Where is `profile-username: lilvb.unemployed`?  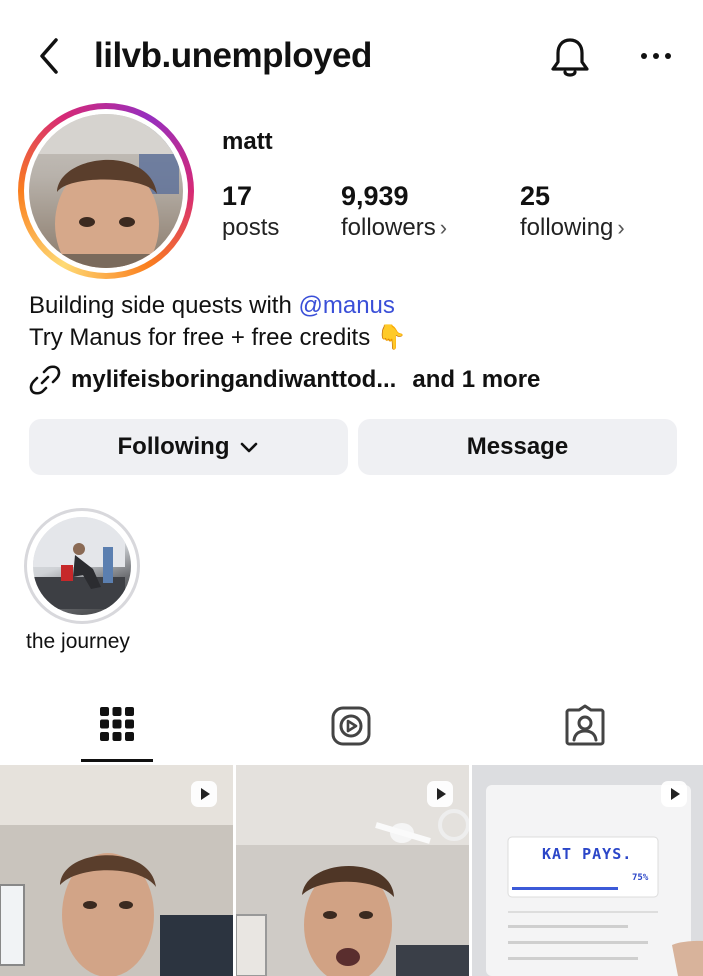
profile-username: lilvb.unemployed is located at coordinates (233, 55).